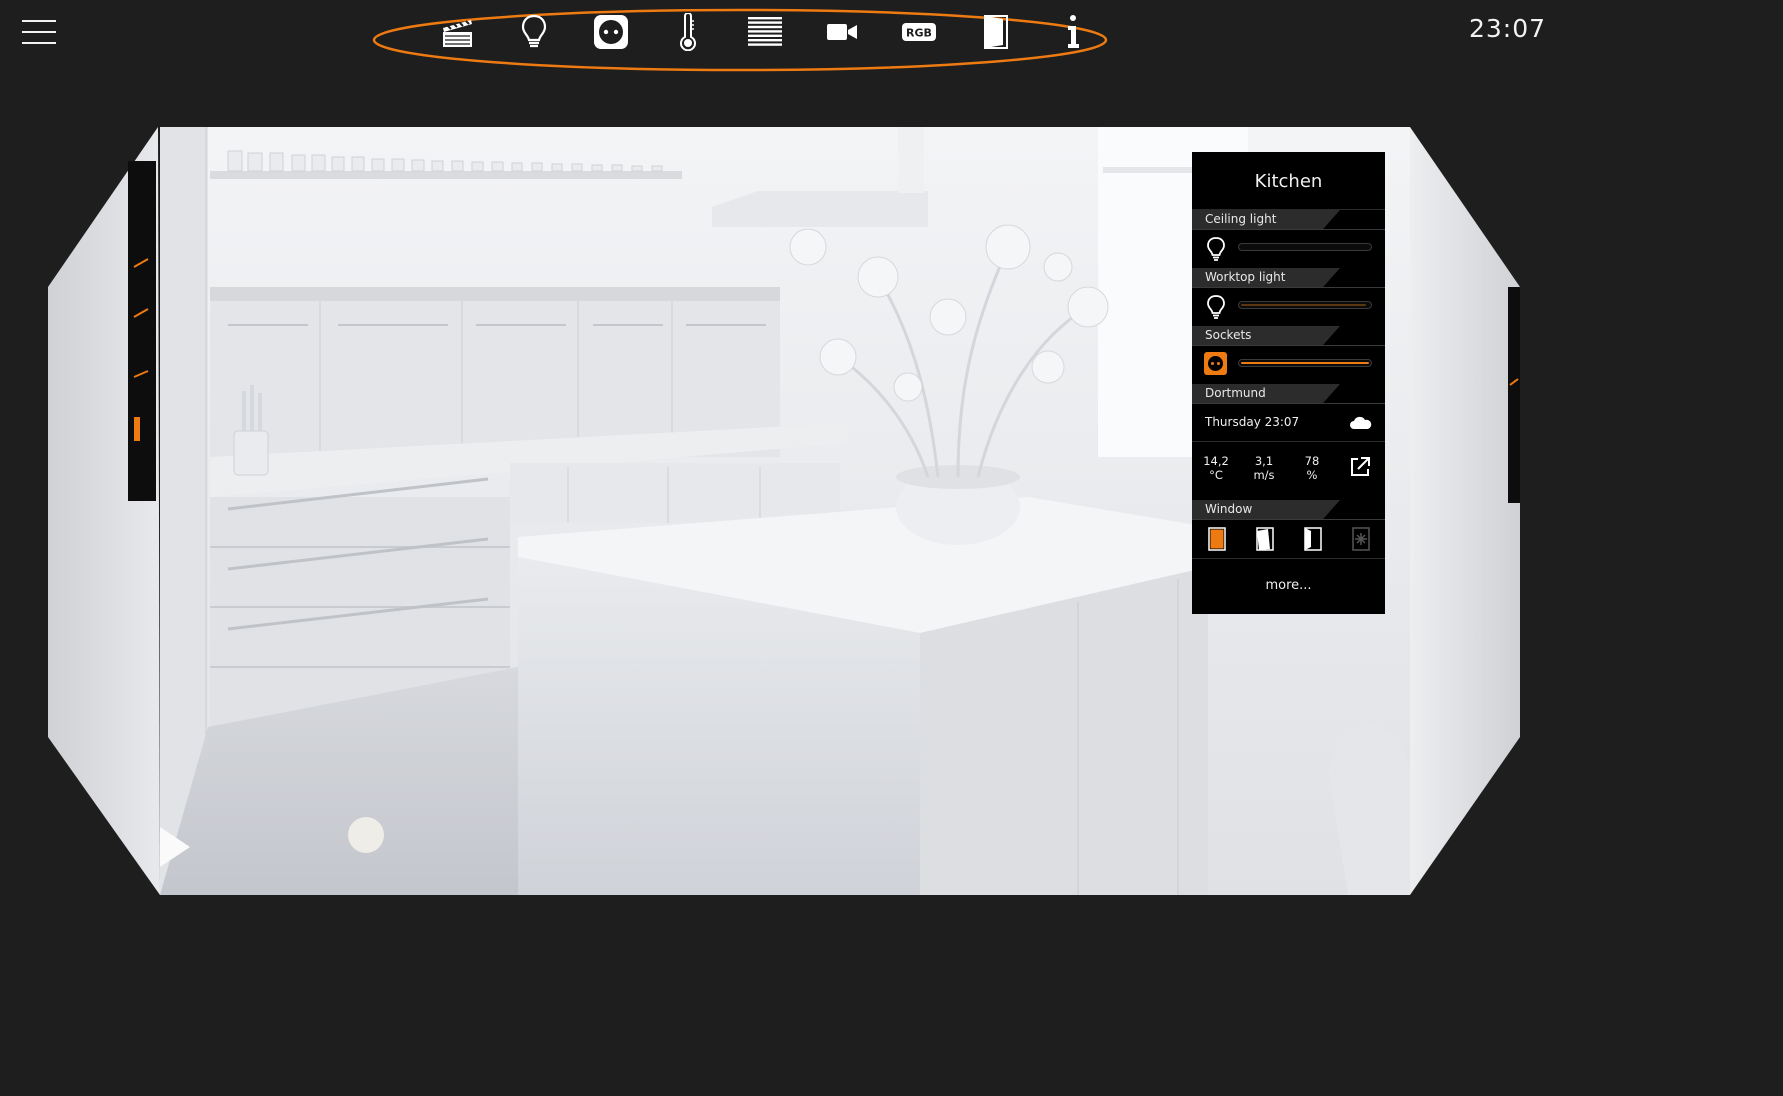 This screenshot has width=1783, height=1096. I want to click on heating-button, so click(688, 32).